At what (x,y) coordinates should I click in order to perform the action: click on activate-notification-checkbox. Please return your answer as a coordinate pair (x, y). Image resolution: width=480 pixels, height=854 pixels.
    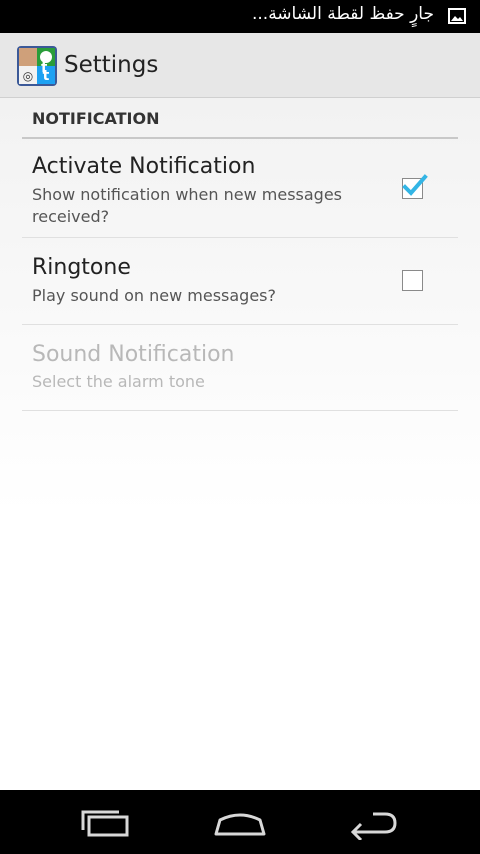
    Looking at the image, I should click on (415, 186).